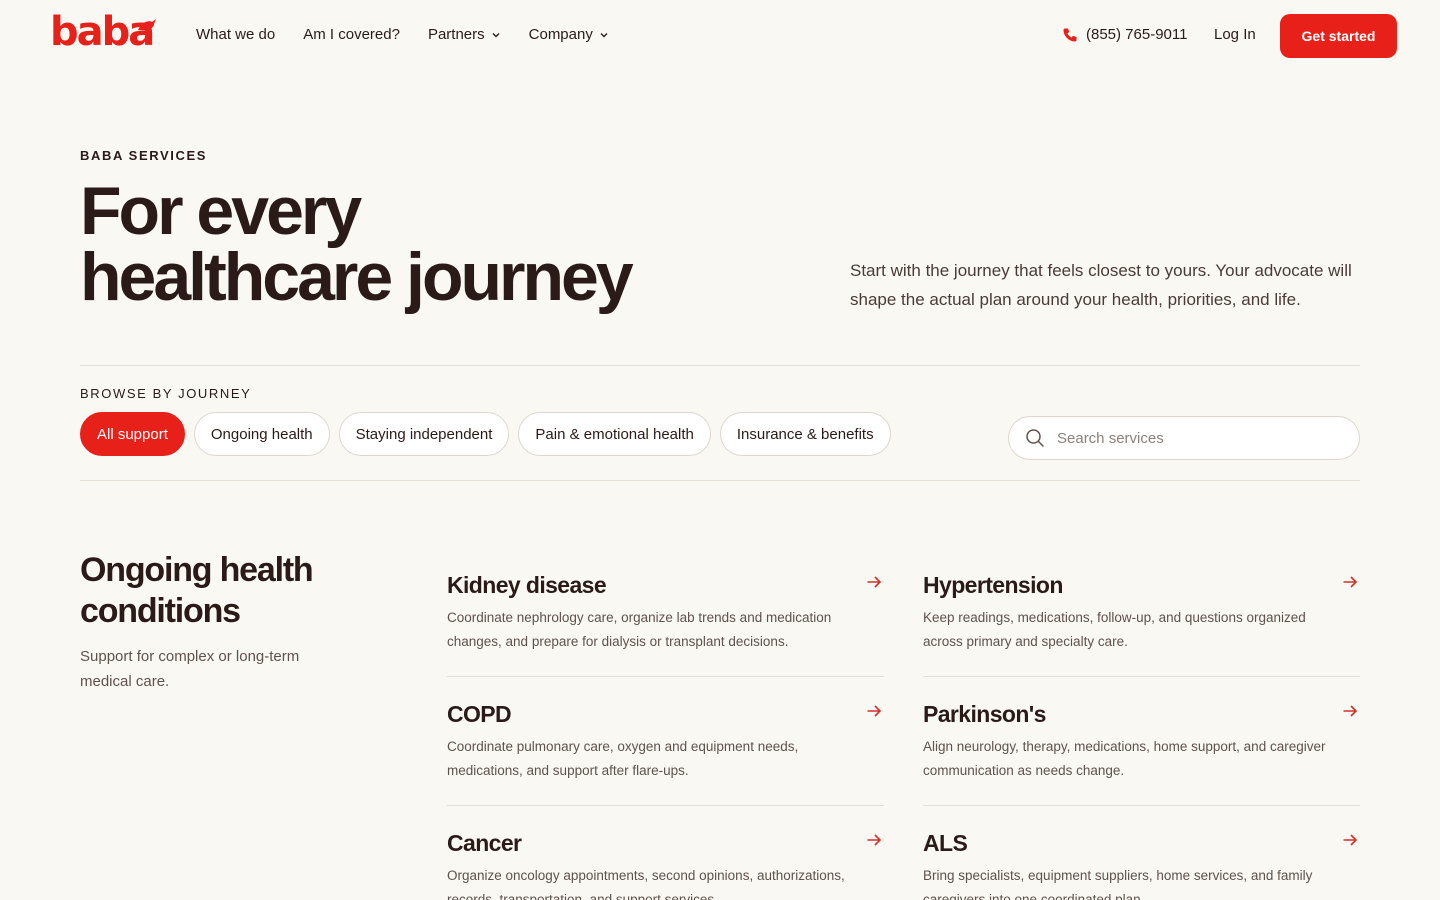 The image size is (1440, 900). What do you see at coordinates (147, 25) in the screenshot?
I see `bird-icon` at bounding box center [147, 25].